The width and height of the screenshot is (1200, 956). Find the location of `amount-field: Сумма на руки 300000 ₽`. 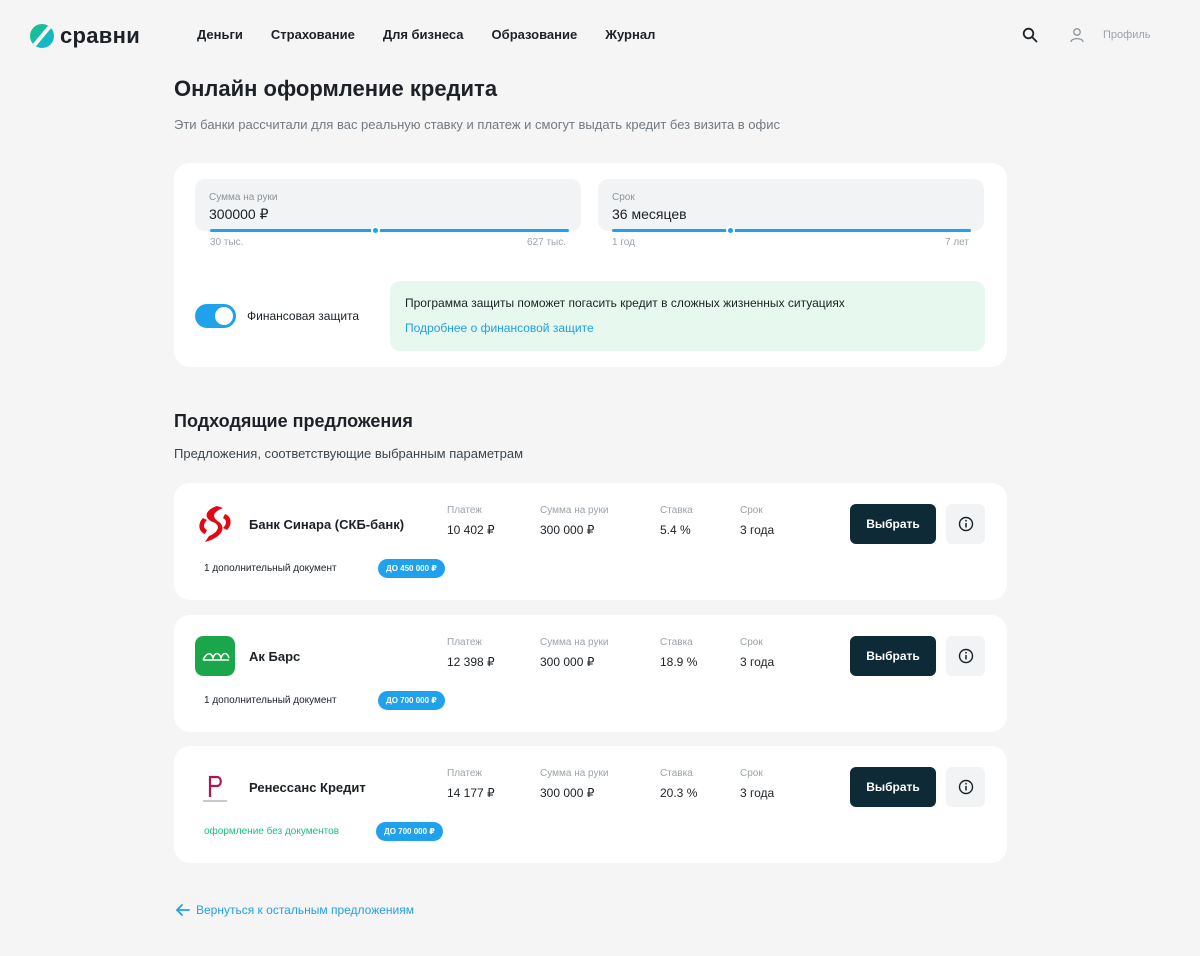

amount-field: Сумма на руки 300000 ₽ is located at coordinates (388, 205).